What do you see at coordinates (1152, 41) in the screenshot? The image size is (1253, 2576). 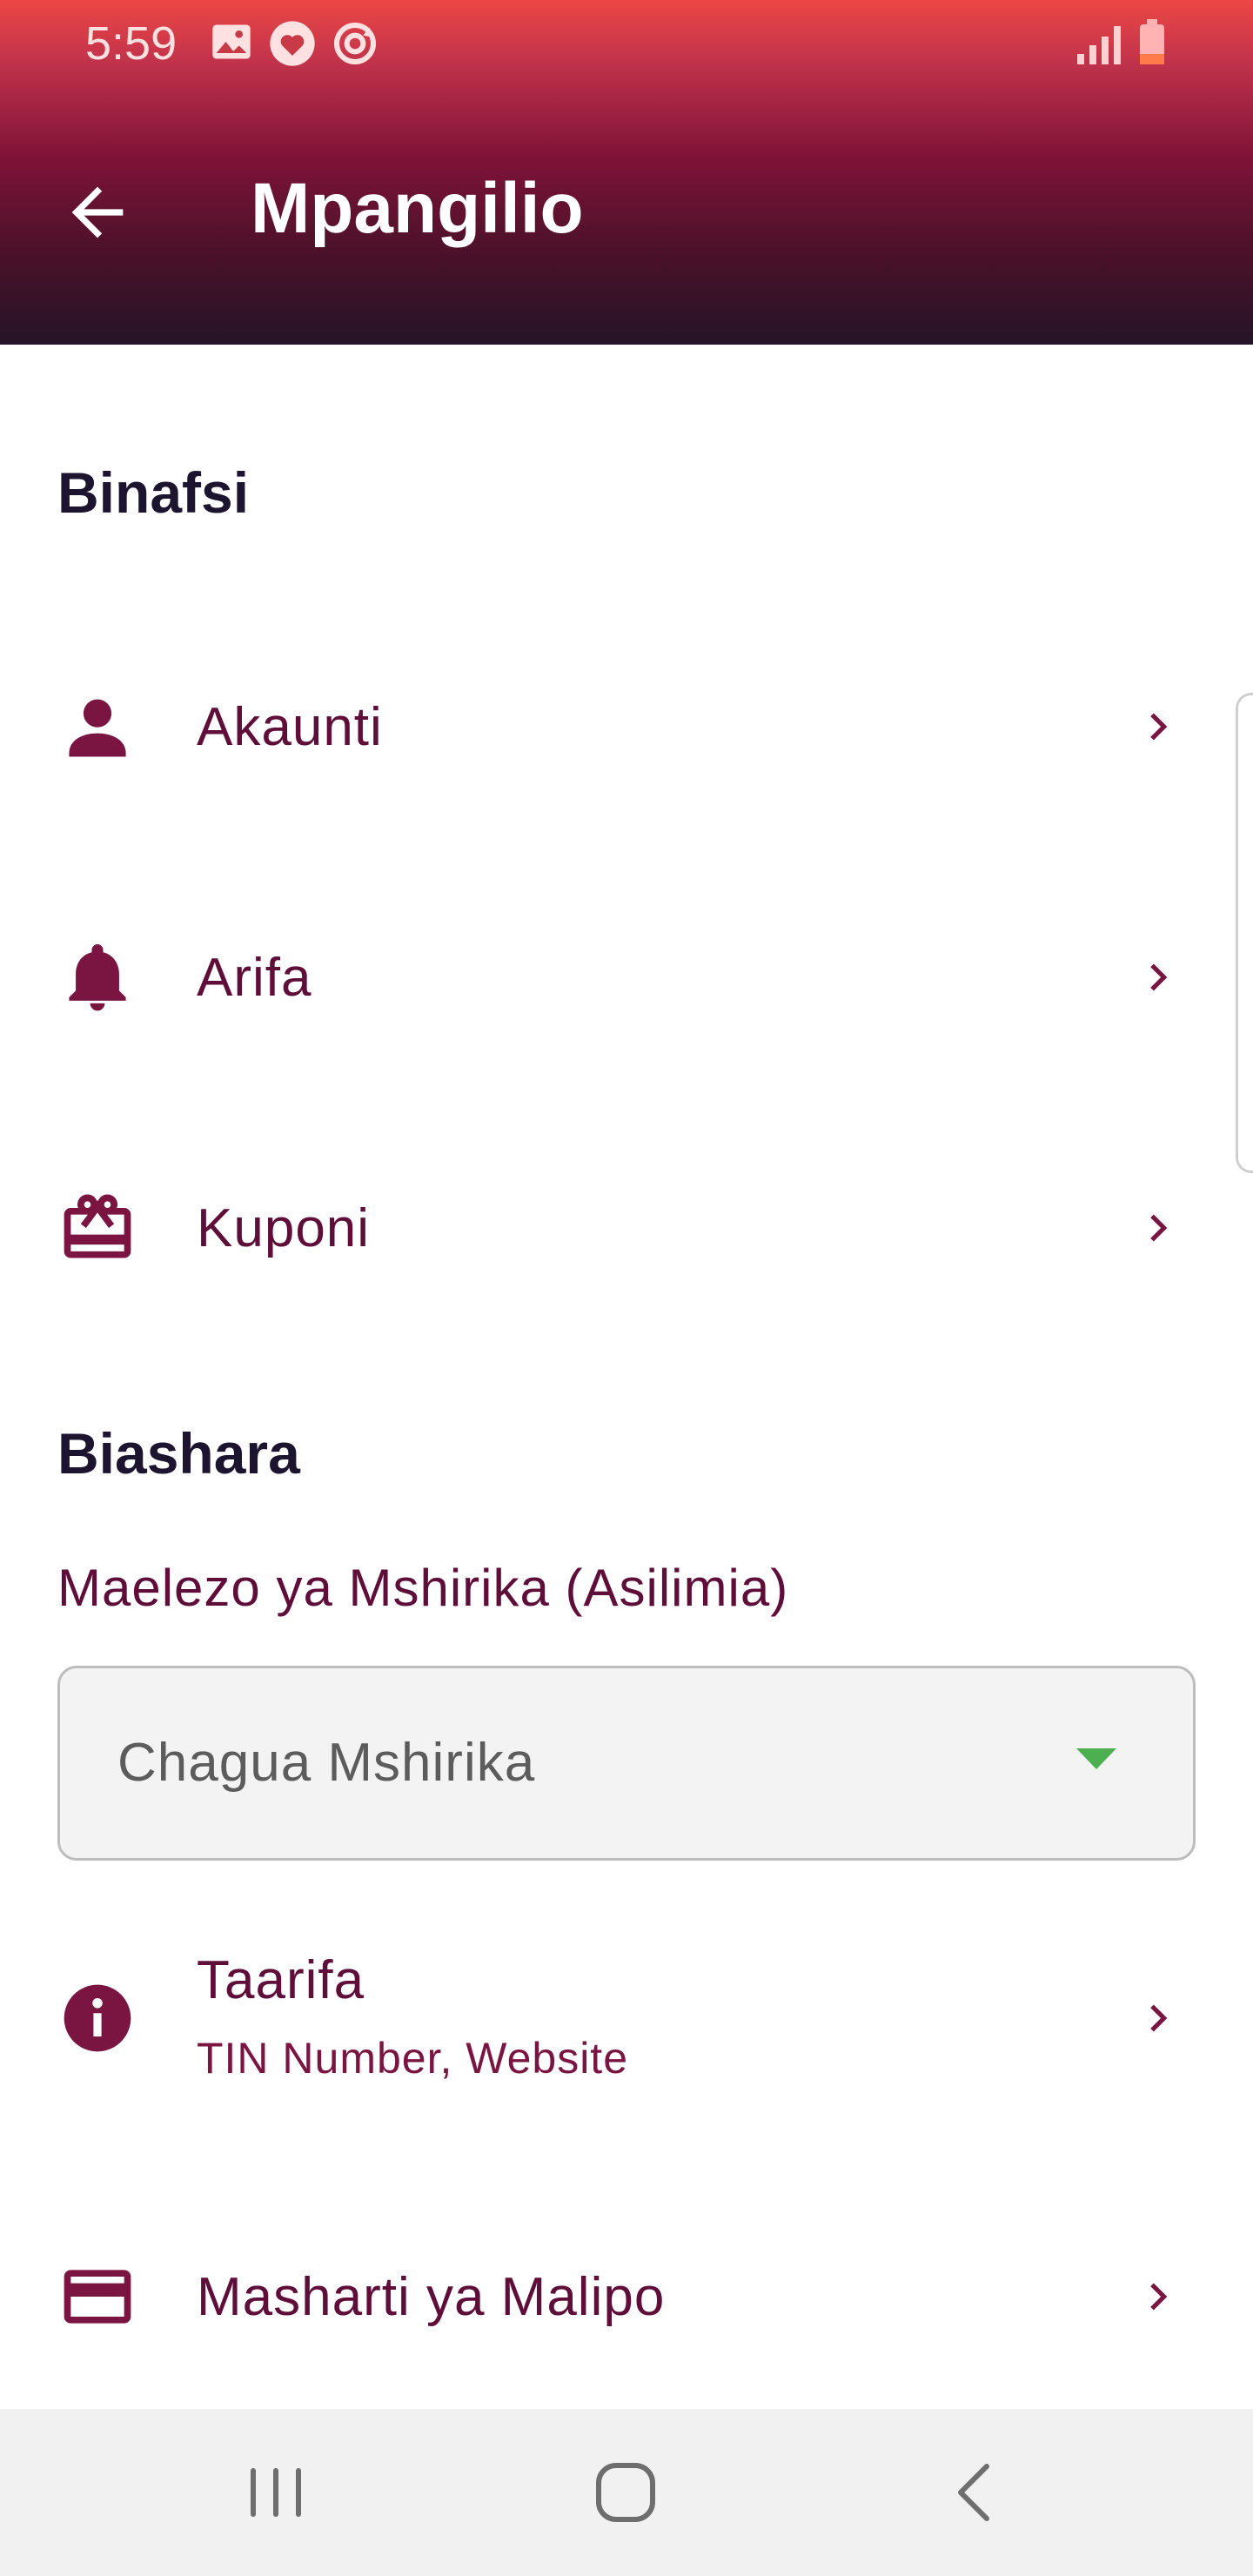 I see `battery-icon` at bounding box center [1152, 41].